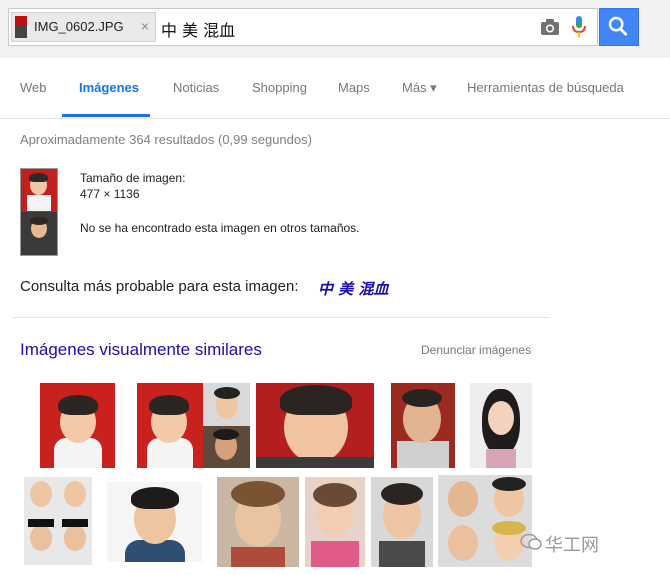 This screenshot has width=670, height=575. What do you see at coordinates (33, 87) in the screenshot?
I see `tab-web: Web` at bounding box center [33, 87].